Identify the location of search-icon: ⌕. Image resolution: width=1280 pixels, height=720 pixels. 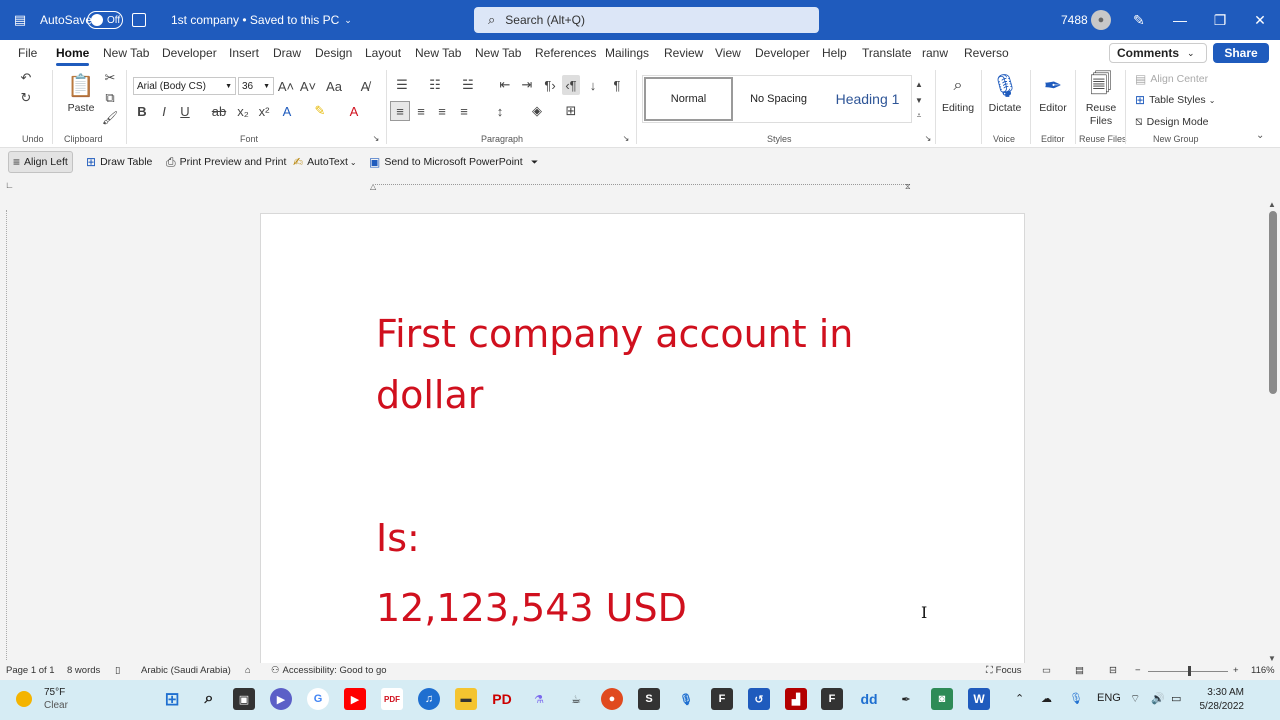
(209, 699).